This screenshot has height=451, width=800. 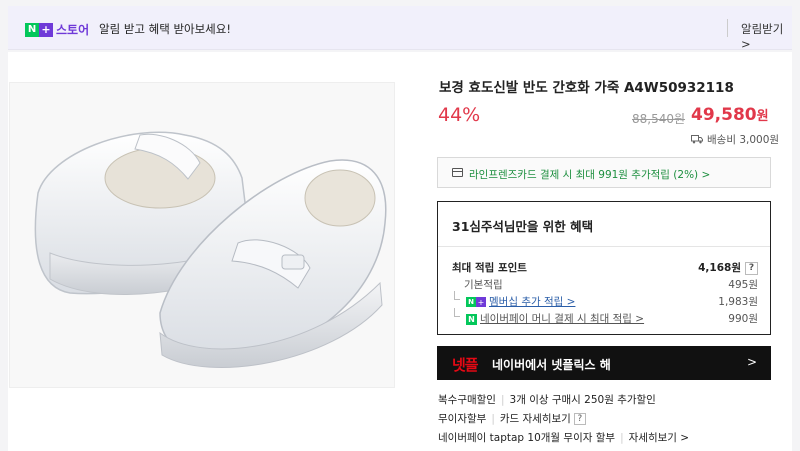 I want to click on shipping-fee: 배송비 3,000원, so click(x=735, y=139).